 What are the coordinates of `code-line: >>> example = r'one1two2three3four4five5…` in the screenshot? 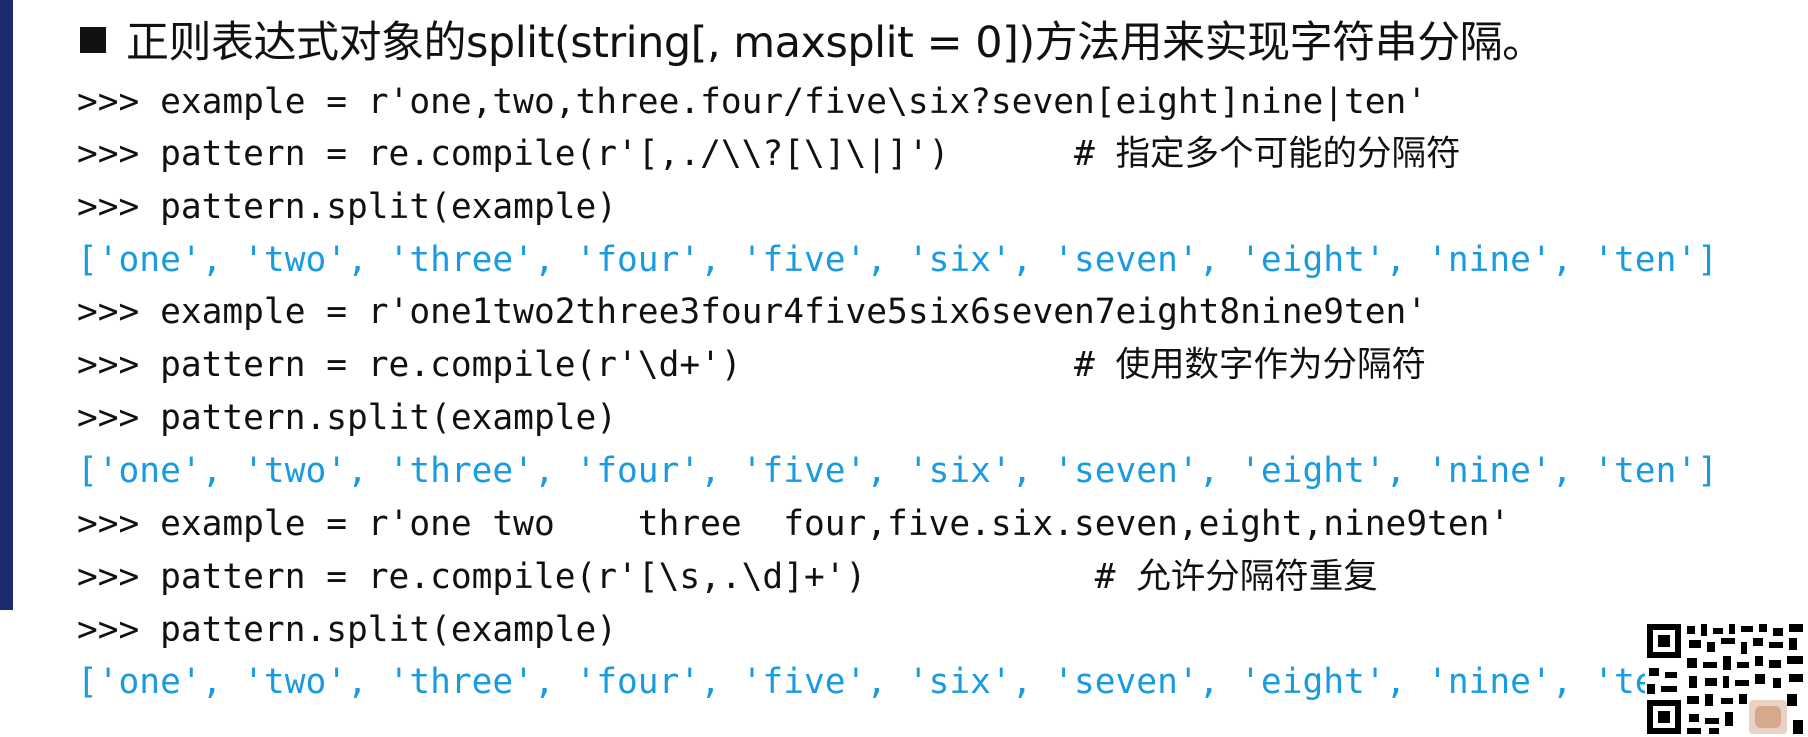 It's located at (752, 312).